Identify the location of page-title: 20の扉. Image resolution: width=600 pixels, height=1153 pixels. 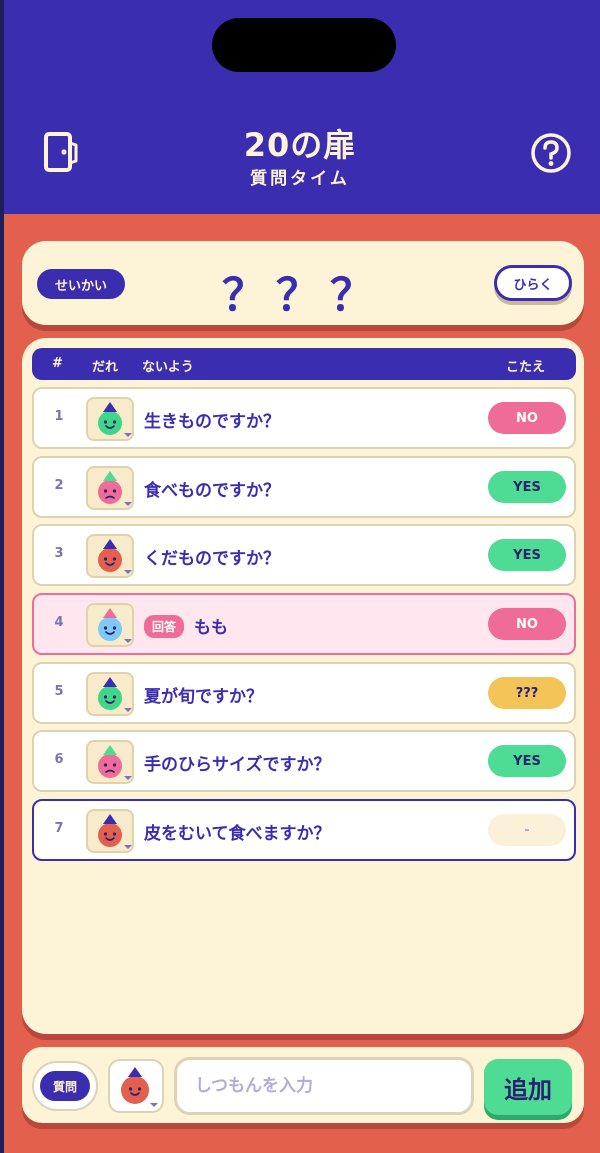
(300, 145).